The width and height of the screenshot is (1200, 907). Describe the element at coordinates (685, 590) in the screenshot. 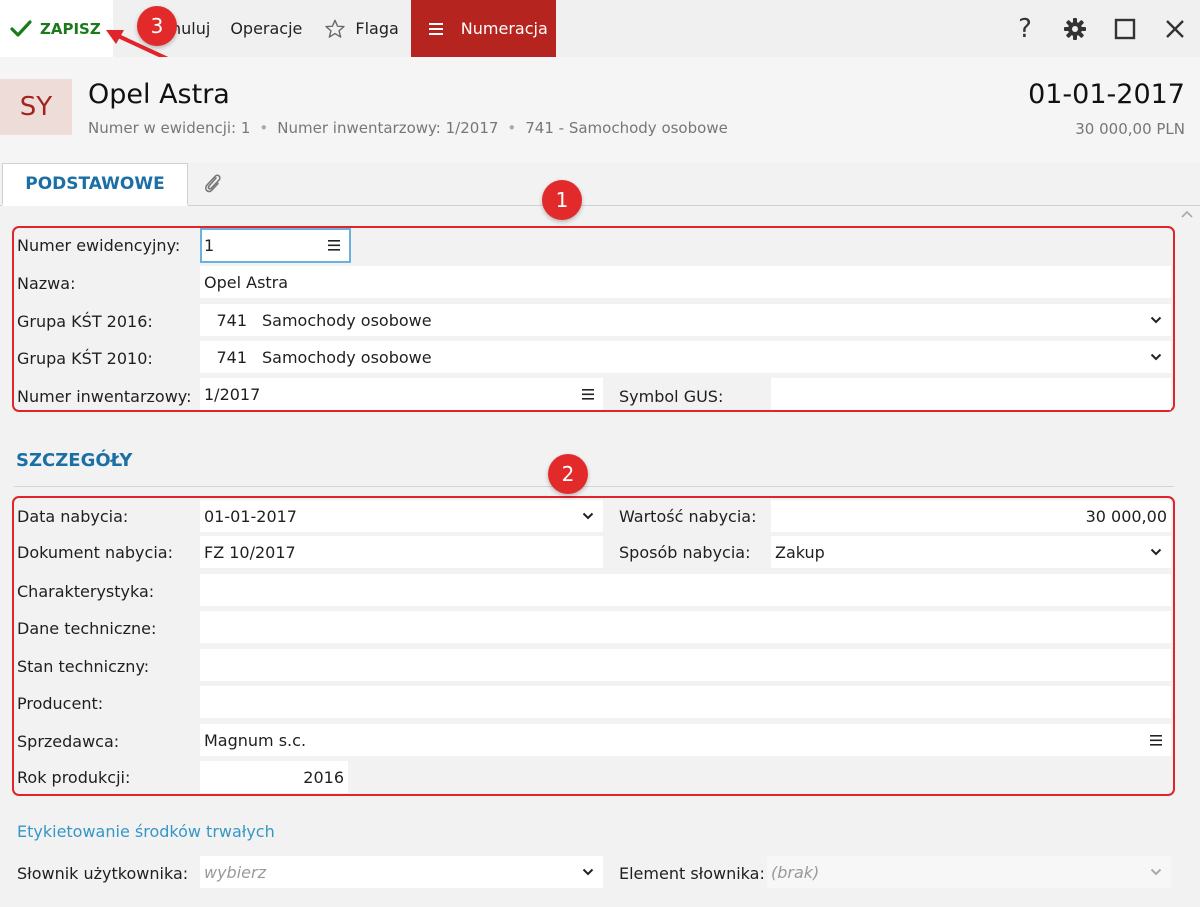

I see `charakterystyka-field` at that location.